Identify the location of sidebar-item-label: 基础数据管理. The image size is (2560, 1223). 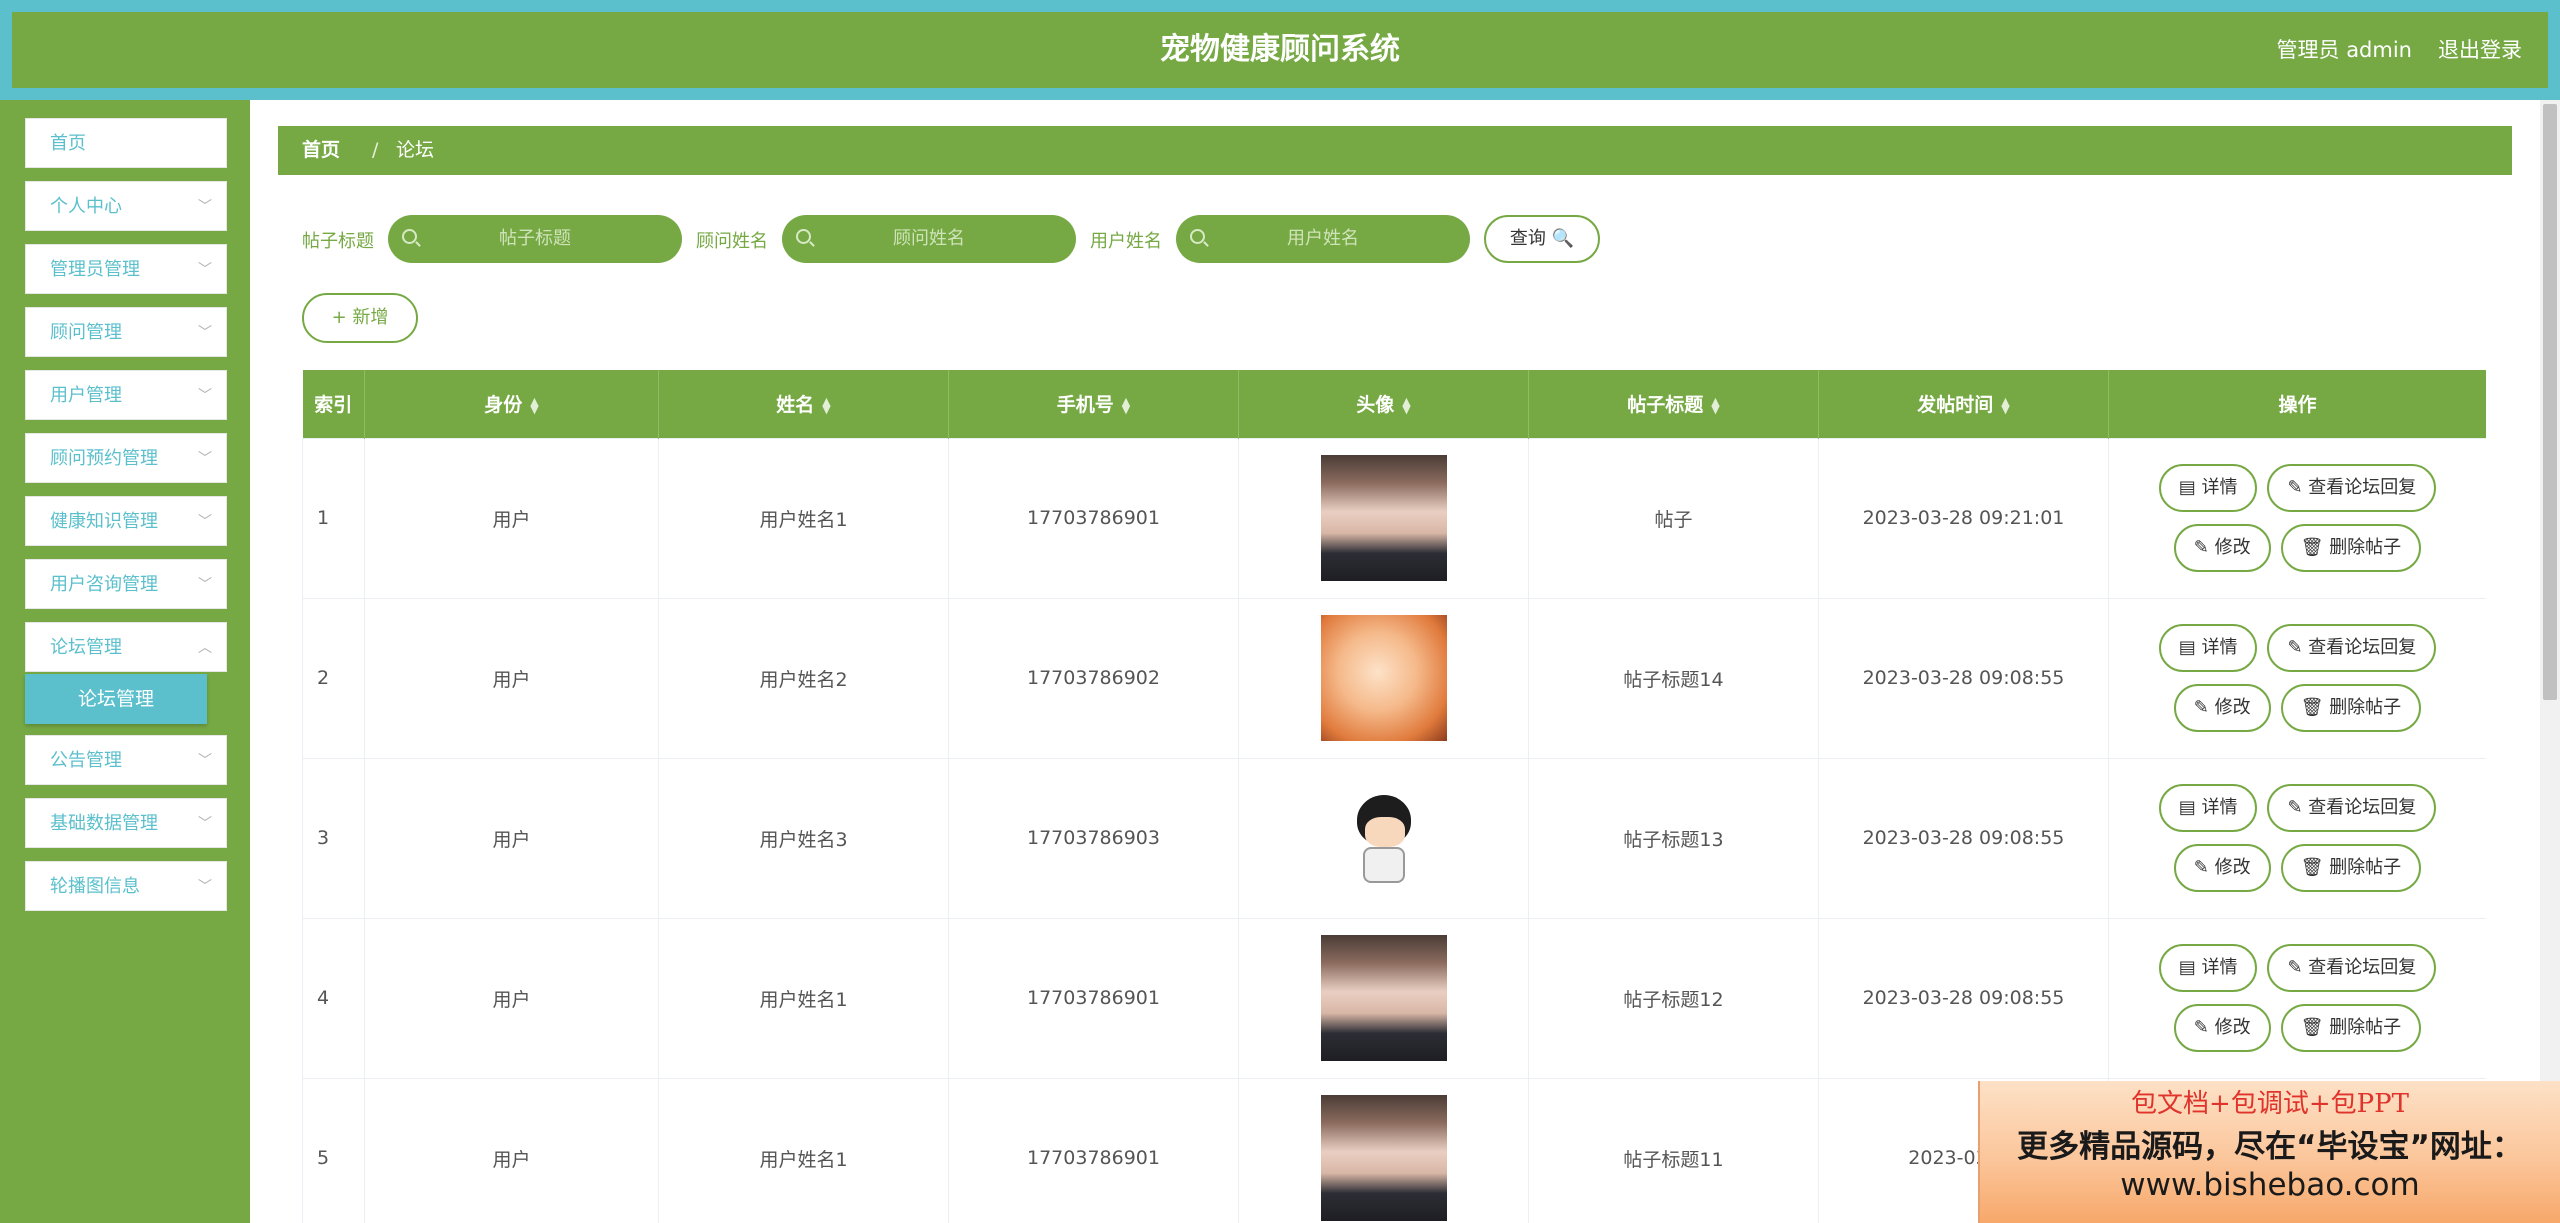
(104, 823).